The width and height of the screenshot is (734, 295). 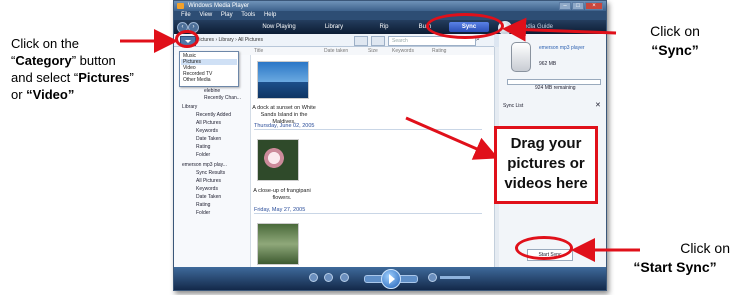 What do you see at coordinates (131, 77) in the screenshot?
I see `category-instruction-line3-rest: ”` at bounding box center [131, 77].